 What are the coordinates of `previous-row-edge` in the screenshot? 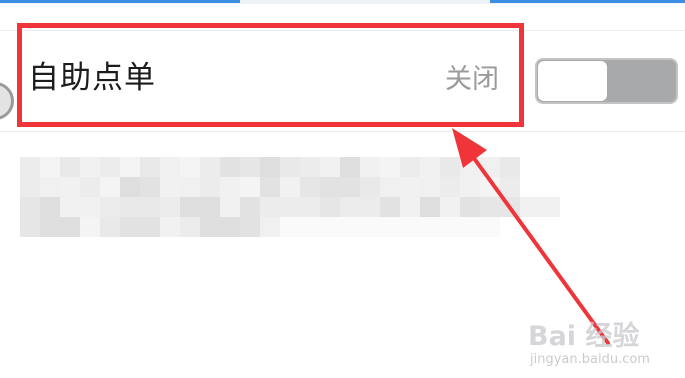 It's located at (342, 2).